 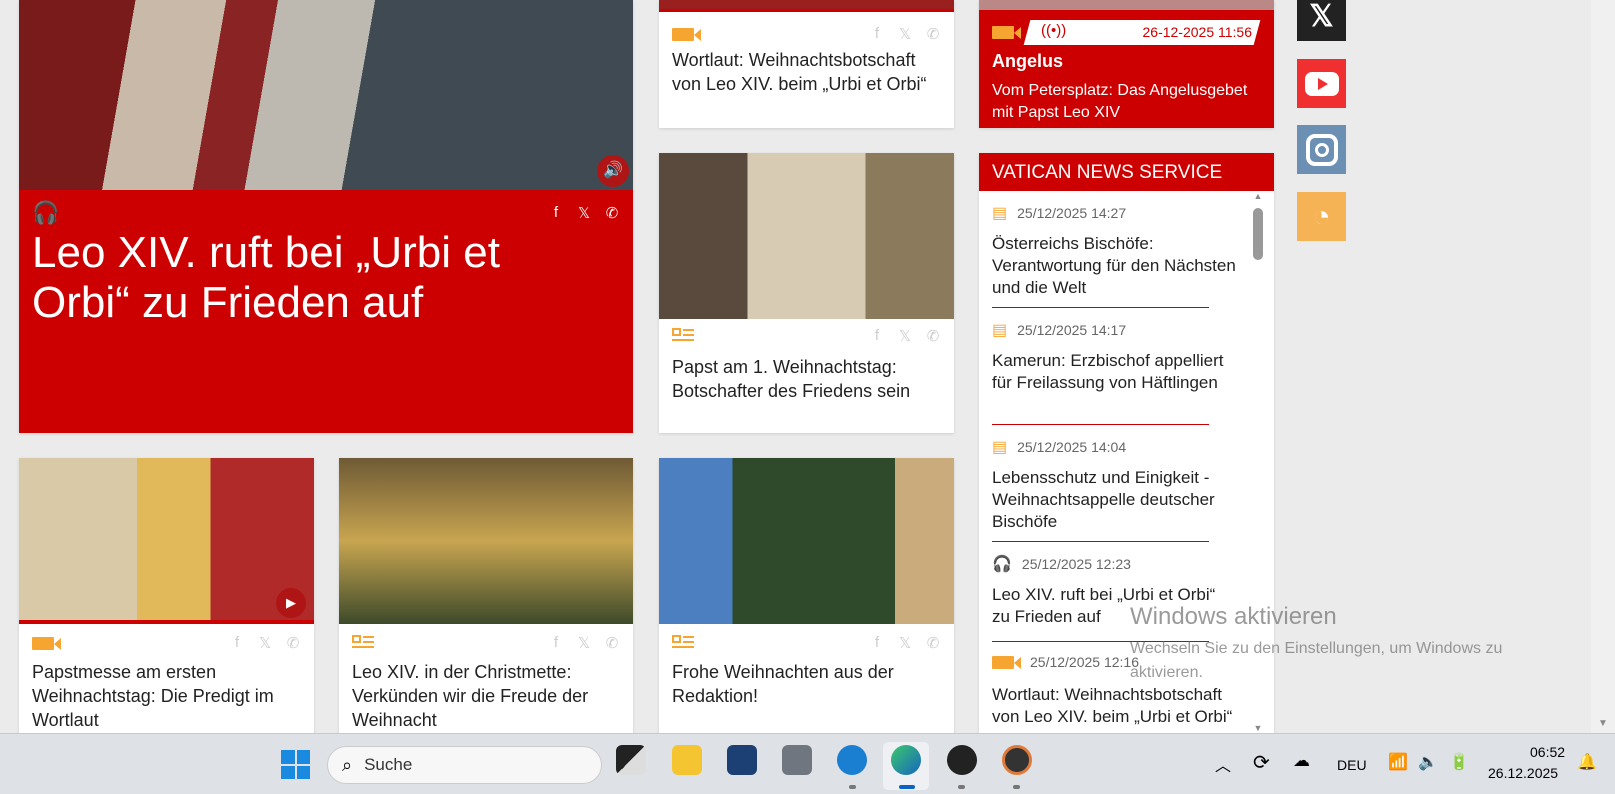 What do you see at coordinates (962, 760) in the screenshot?
I see `obs-icon` at bounding box center [962, 760].